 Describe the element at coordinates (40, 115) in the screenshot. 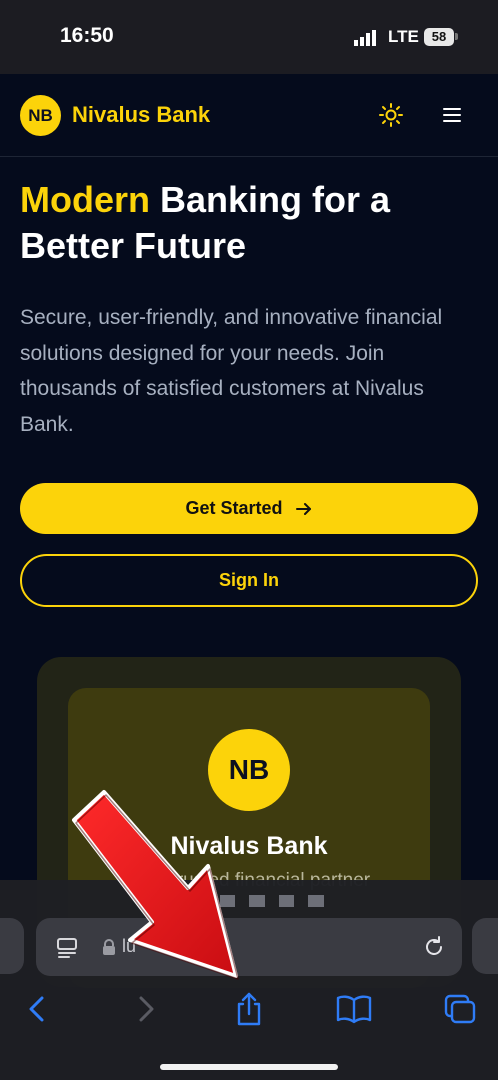

I see `brand-logo: NB` at that location.